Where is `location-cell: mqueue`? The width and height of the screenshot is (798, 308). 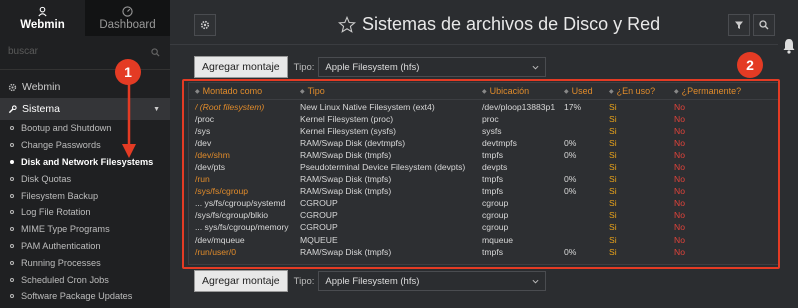
location-cell: mqueue is located at coordinates (498, 239).